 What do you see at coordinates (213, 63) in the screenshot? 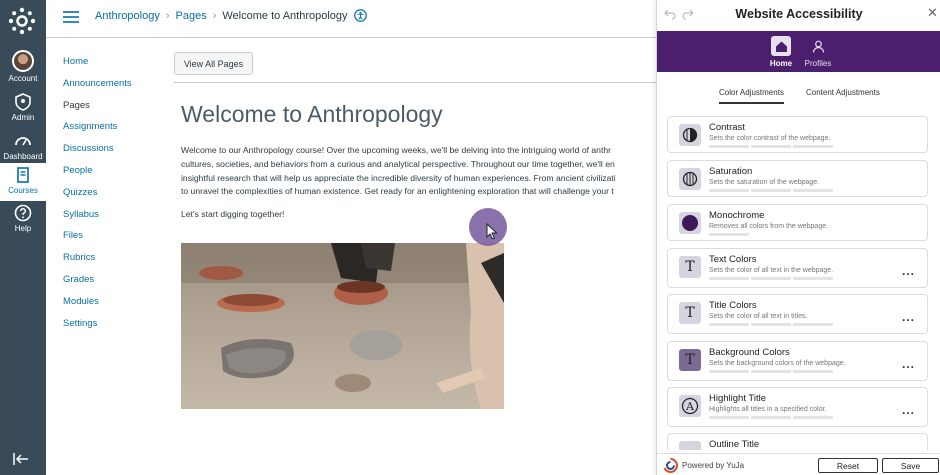
I see `view-all-pages-button: View All Pages` at bounding box center [213, 63].